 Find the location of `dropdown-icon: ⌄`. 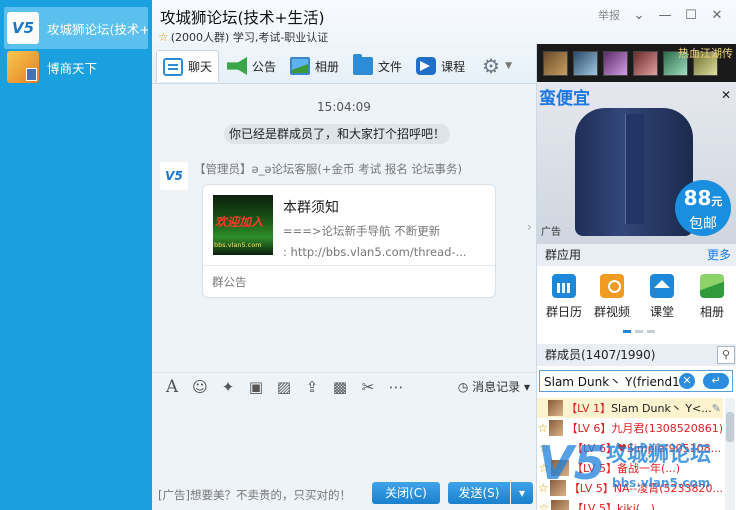

dropdown-icon: ⌄ is located at coordinates (639, 16).